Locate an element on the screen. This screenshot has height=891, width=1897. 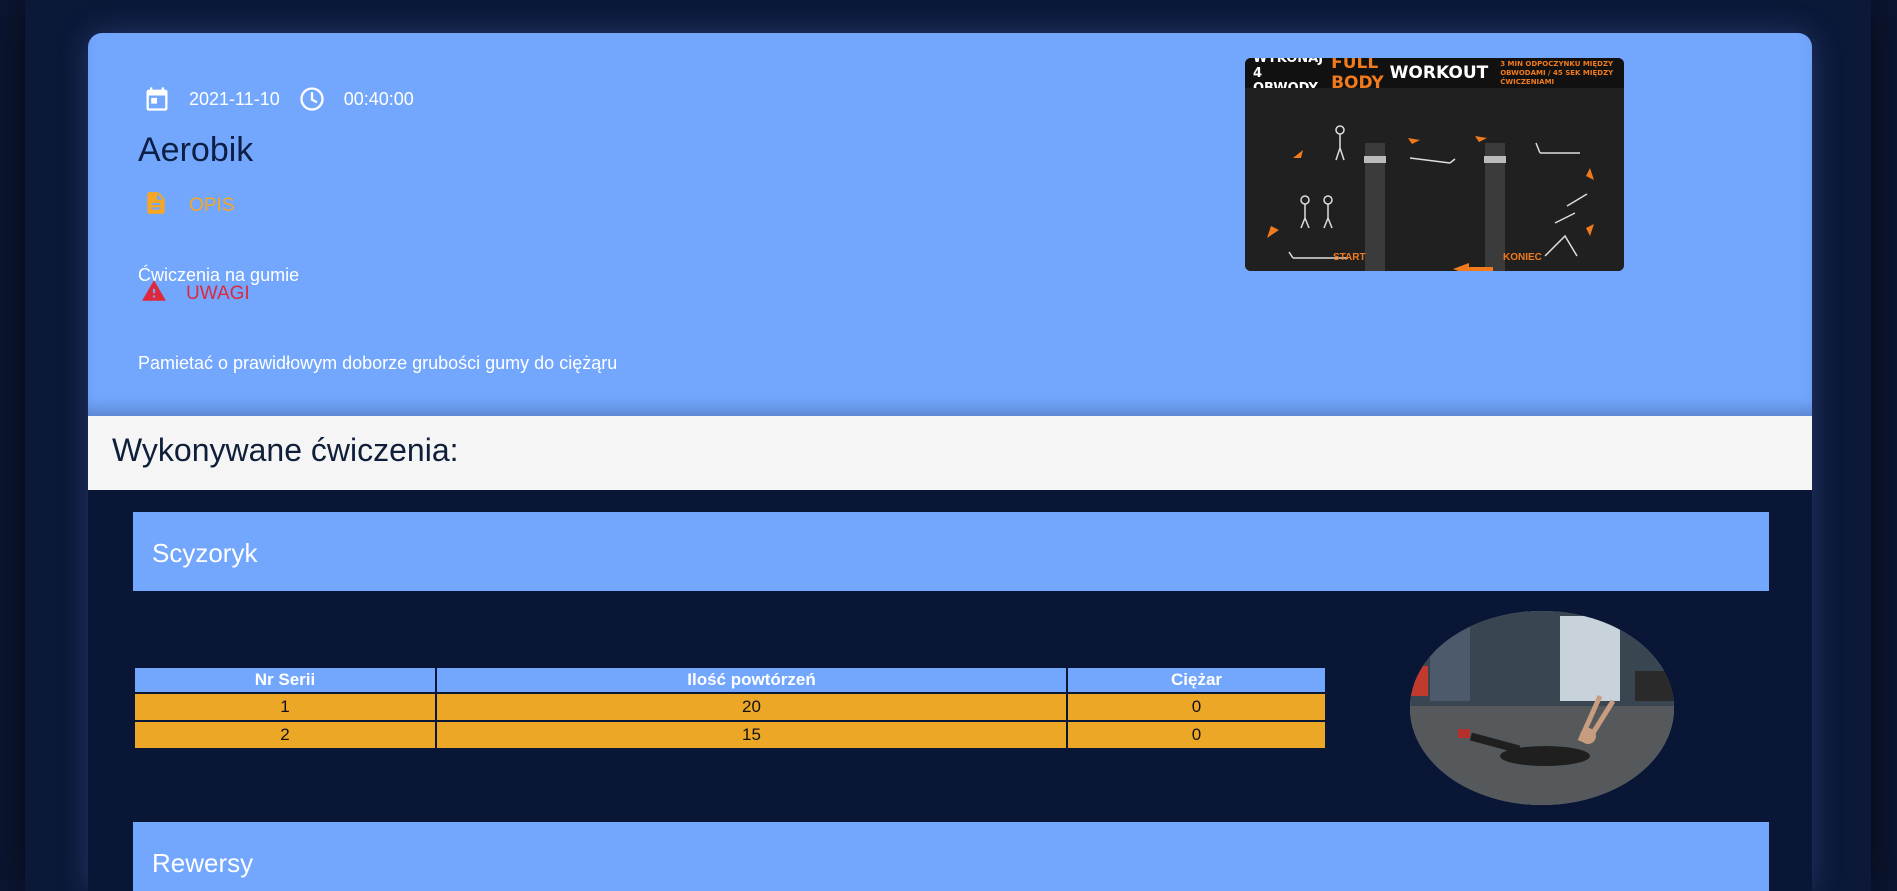
exercise-photo is located at coordinates (1542, 708).